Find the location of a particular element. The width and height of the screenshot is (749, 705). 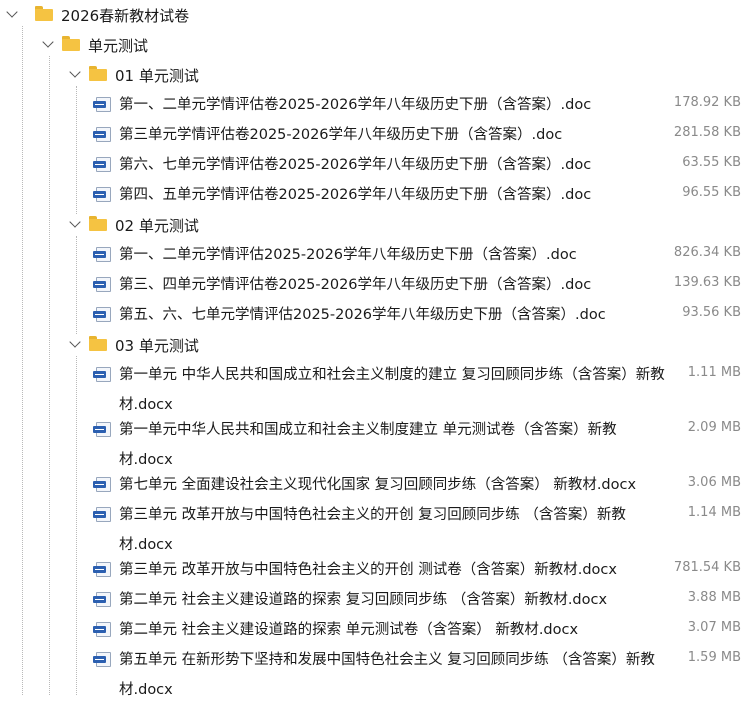

file-name: 第六、七单元学情评估卷2025-2026学年八年级历史下册（含答案）.doc is located at coordinates (355, 165).